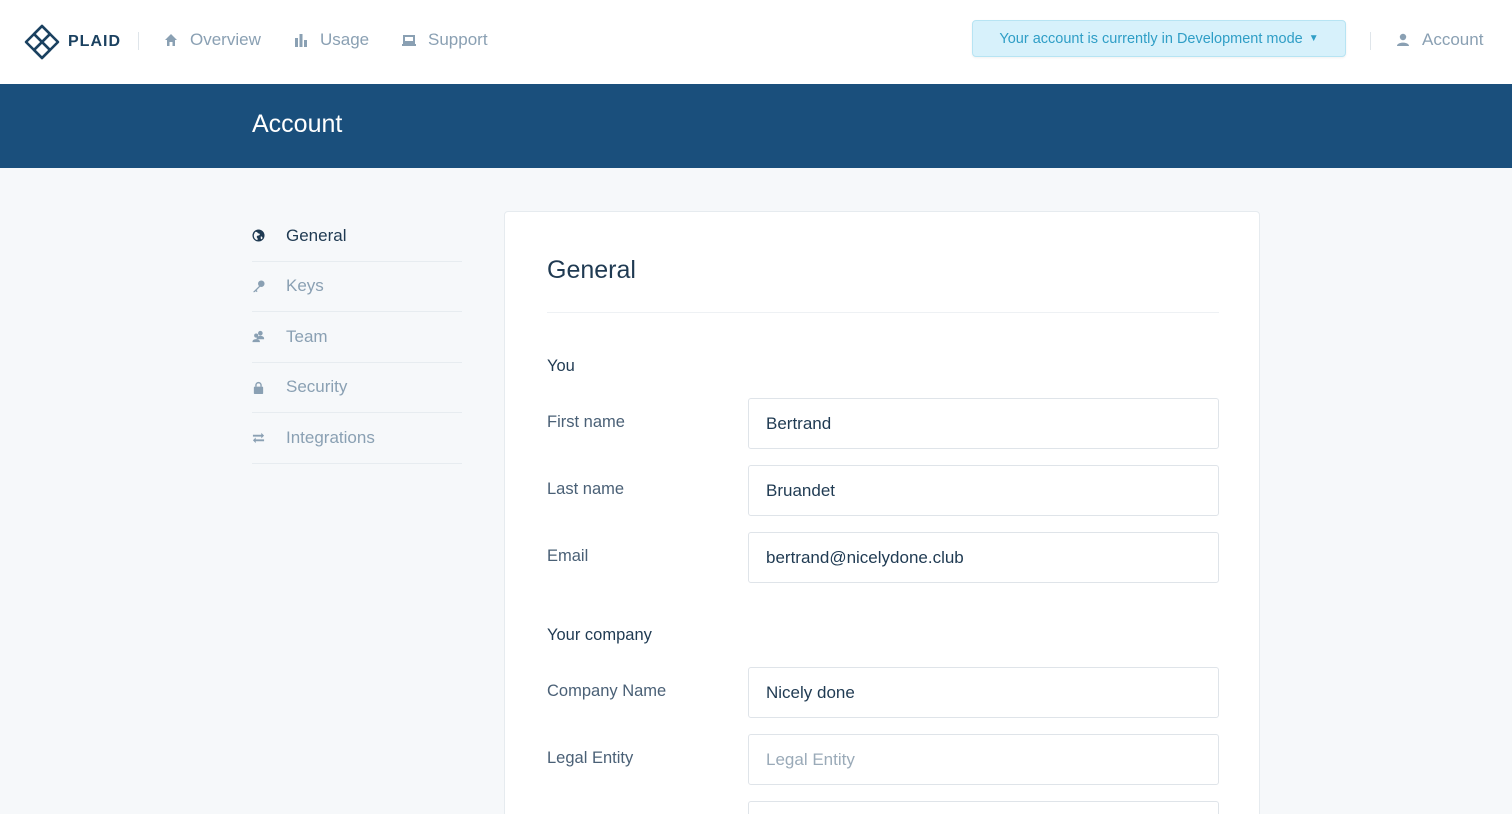 The height and width of the screenshot is (814, 1512). I want to click on lock-icon, so click(258, 387).